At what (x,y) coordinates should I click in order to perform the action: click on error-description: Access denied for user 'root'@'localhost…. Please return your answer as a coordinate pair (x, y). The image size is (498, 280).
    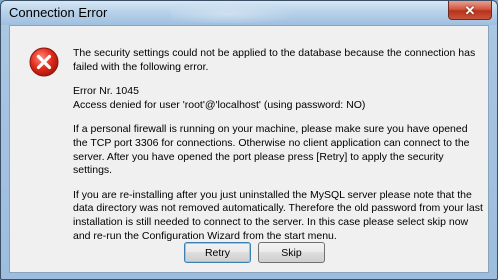
    Looking at the image, I should click on (219, 104).